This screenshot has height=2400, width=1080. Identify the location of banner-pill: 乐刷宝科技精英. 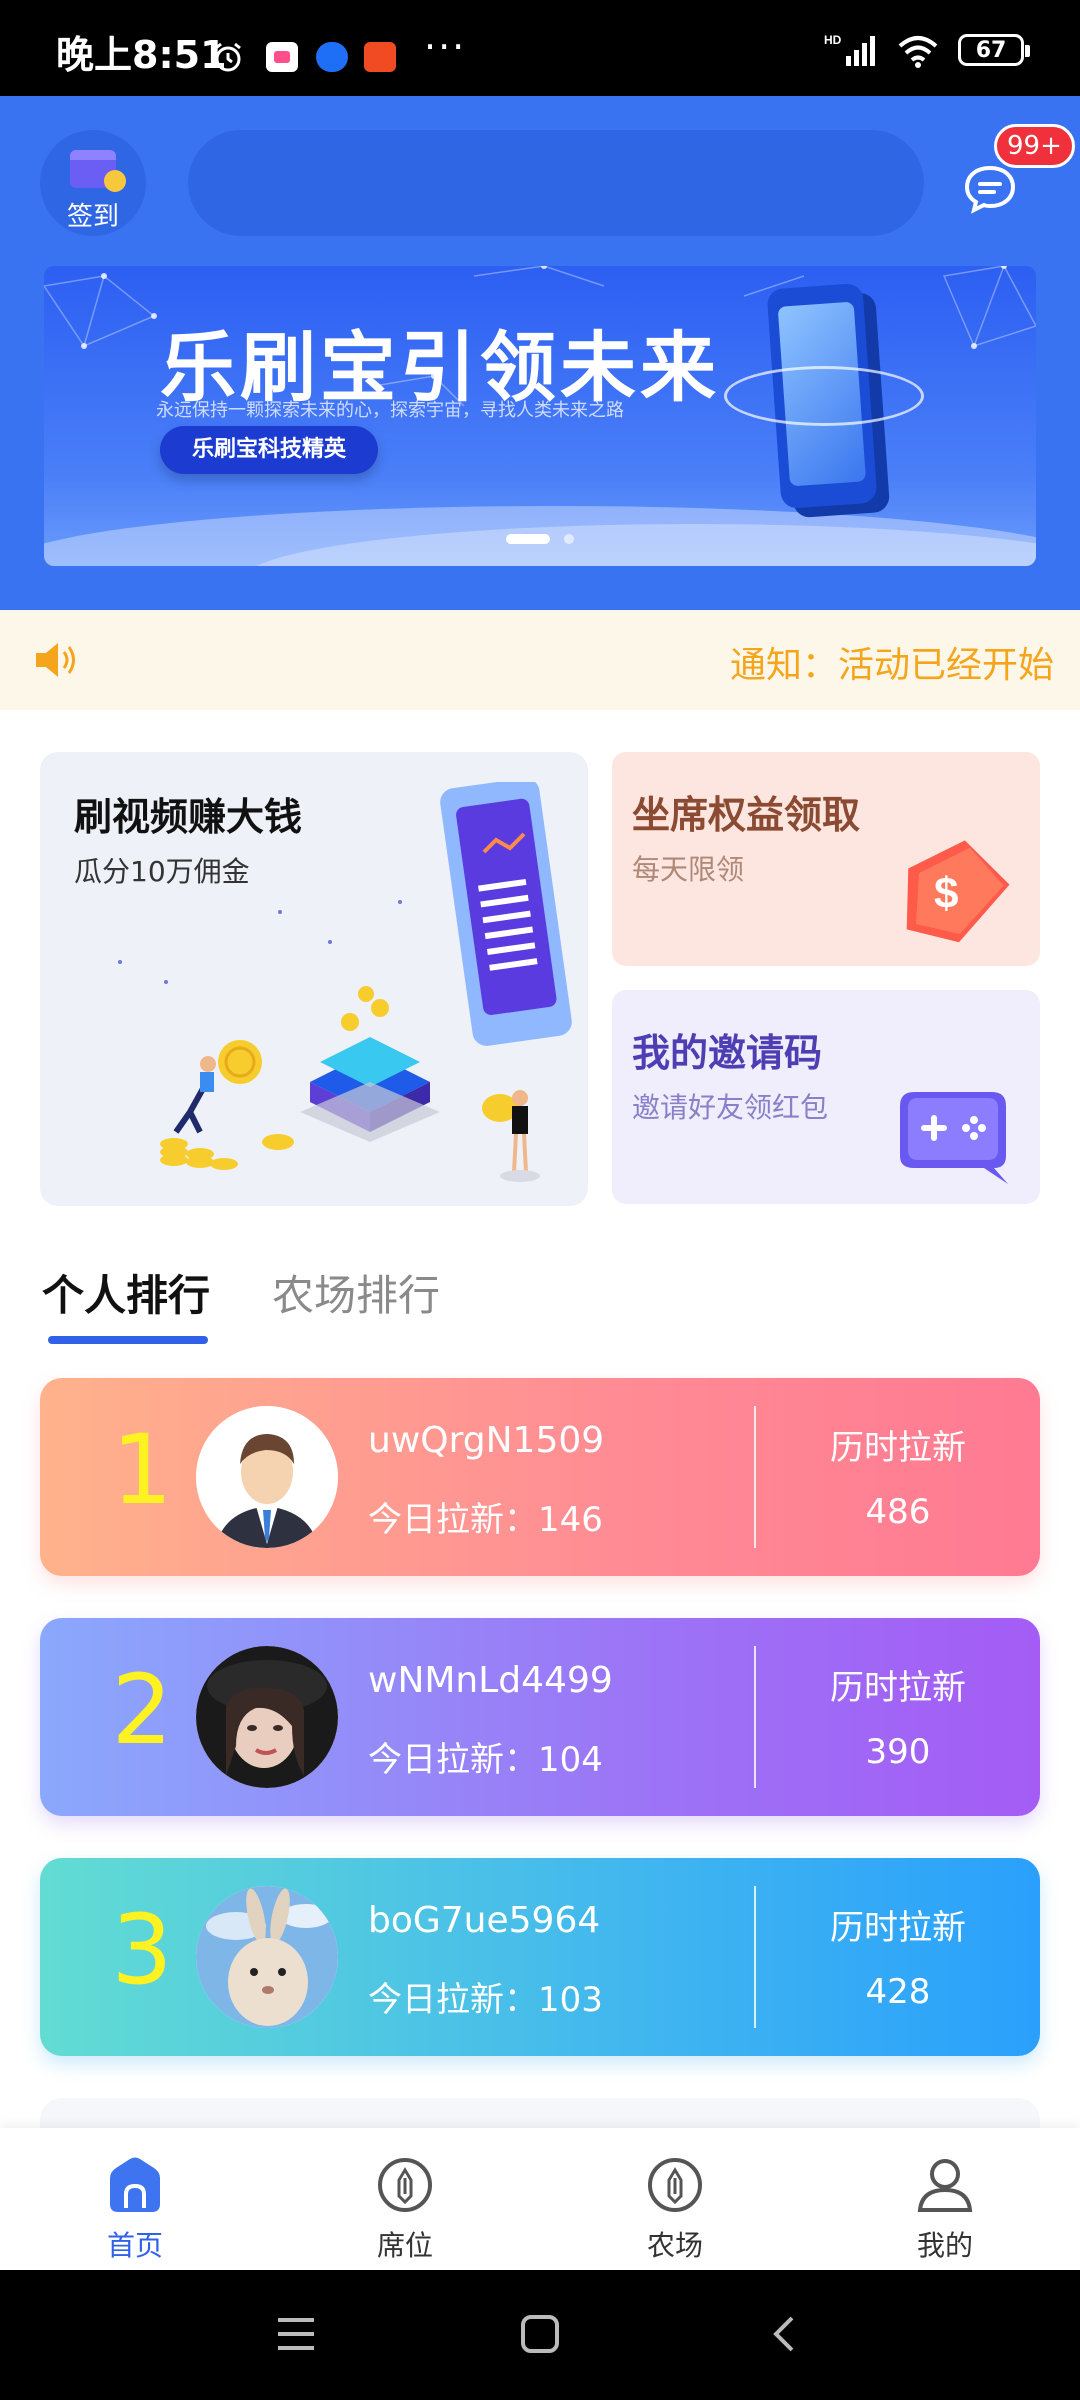
(269, 450).